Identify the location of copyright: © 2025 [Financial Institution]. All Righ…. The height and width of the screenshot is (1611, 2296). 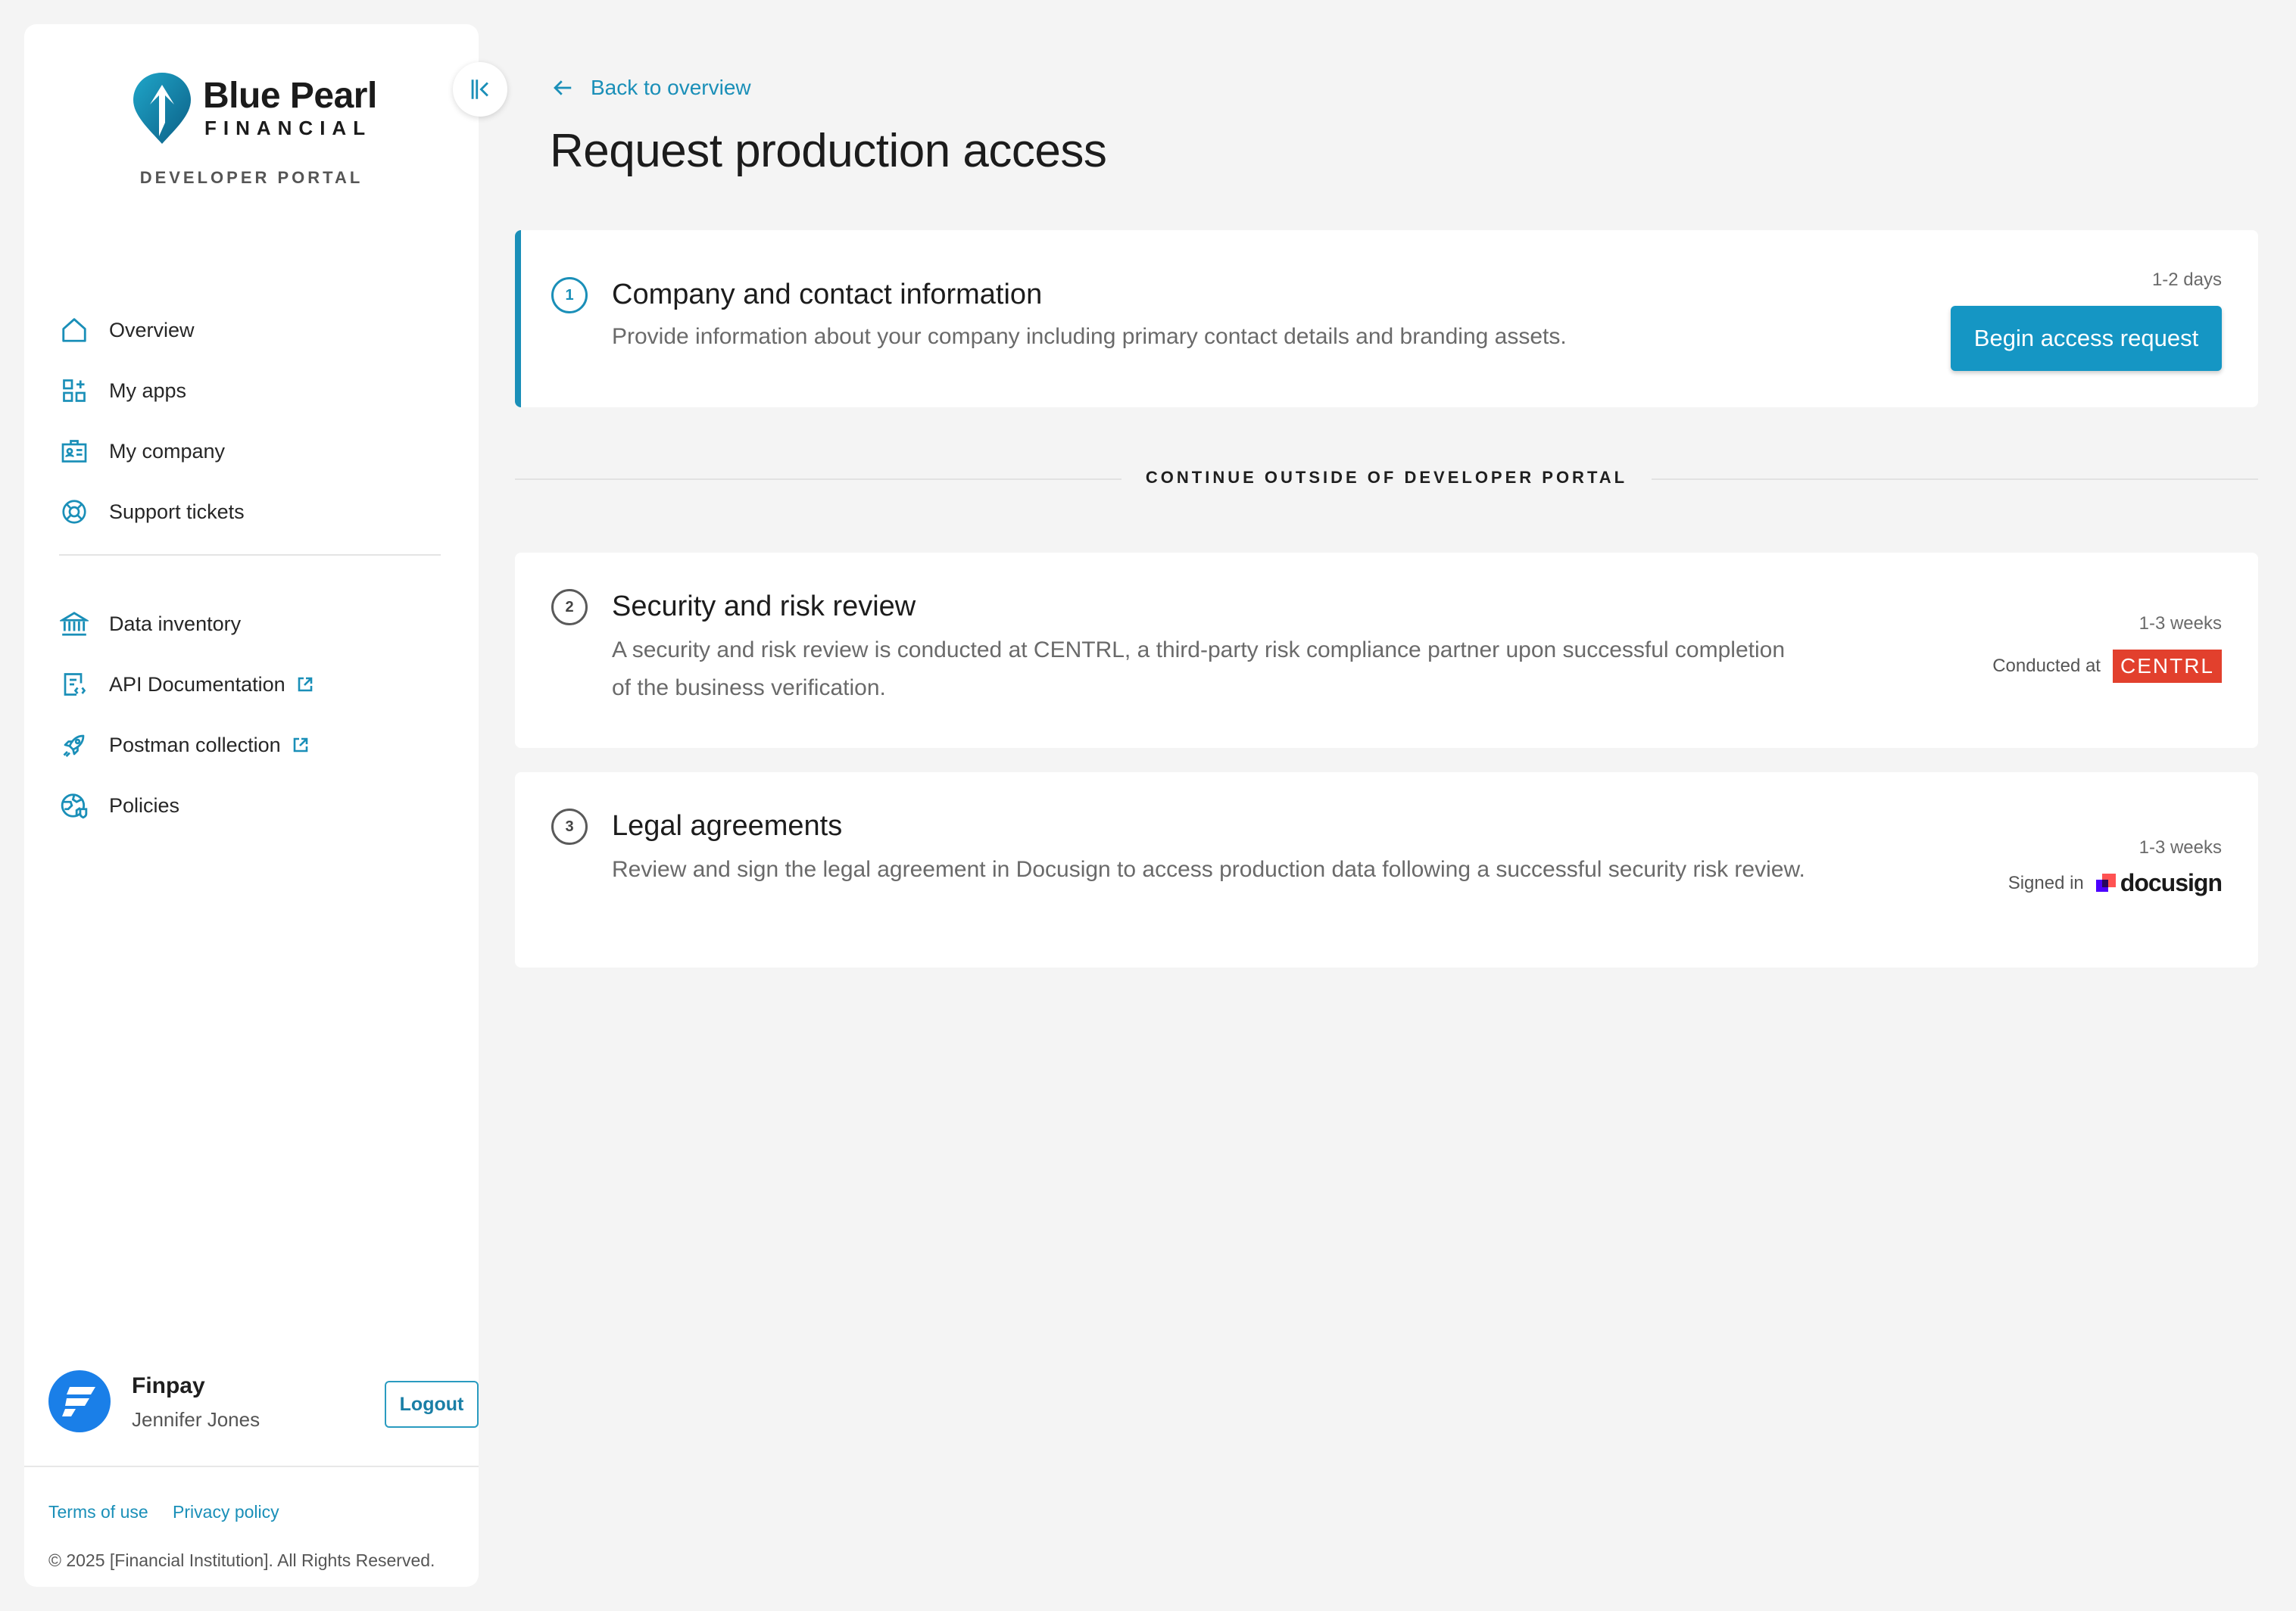
(242, 1560).